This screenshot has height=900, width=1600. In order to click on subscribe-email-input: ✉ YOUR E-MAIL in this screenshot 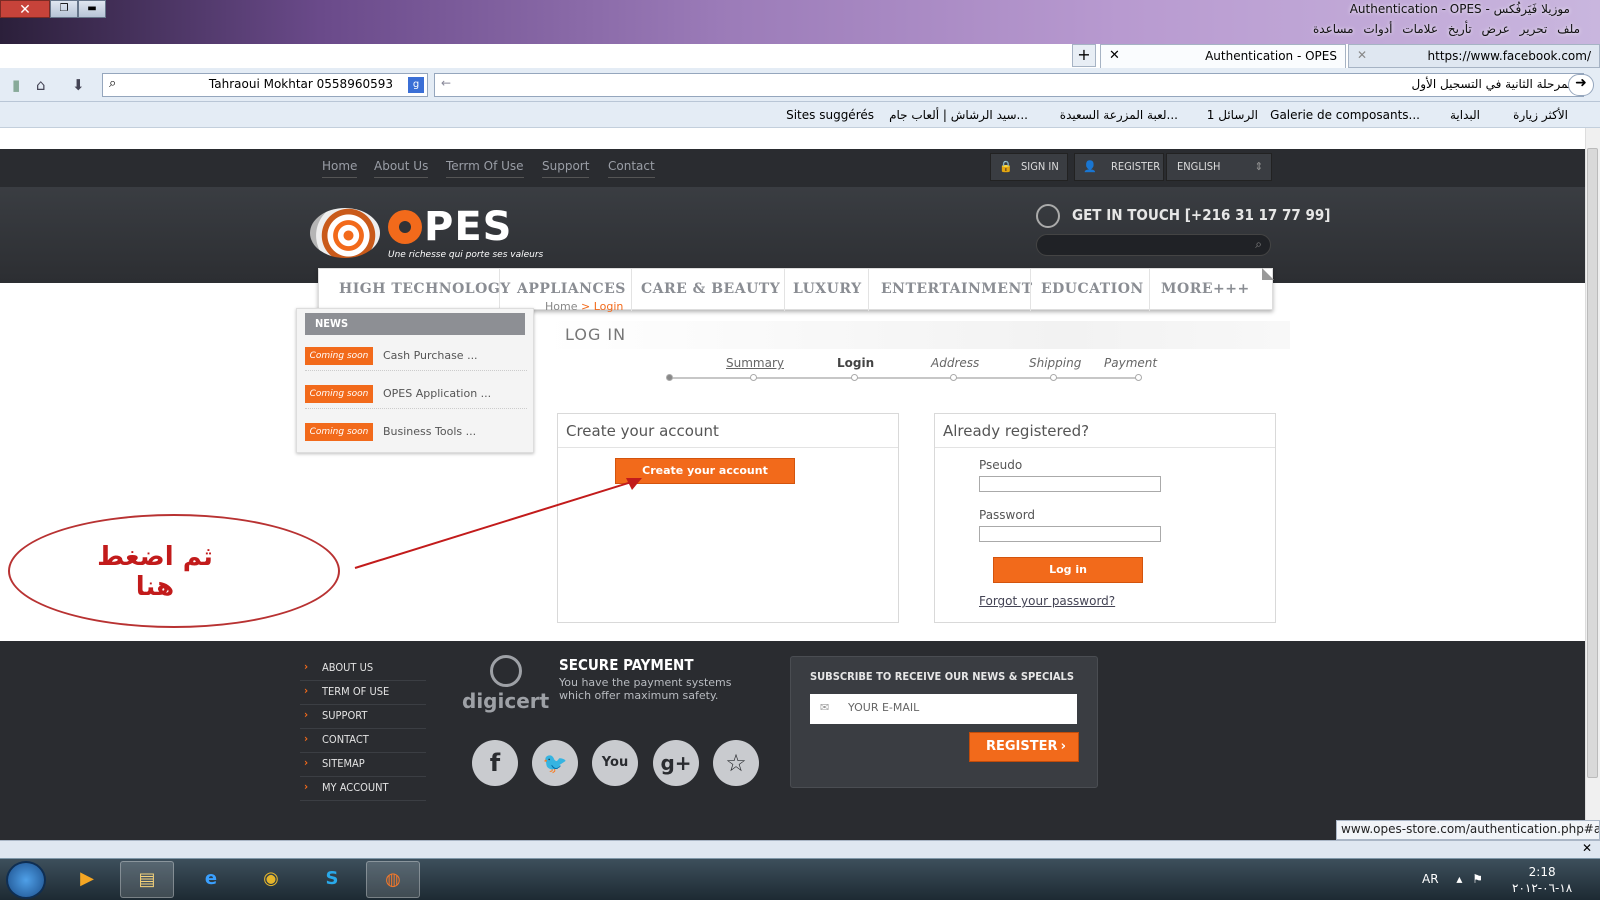, I will do `click(943, 709)`.